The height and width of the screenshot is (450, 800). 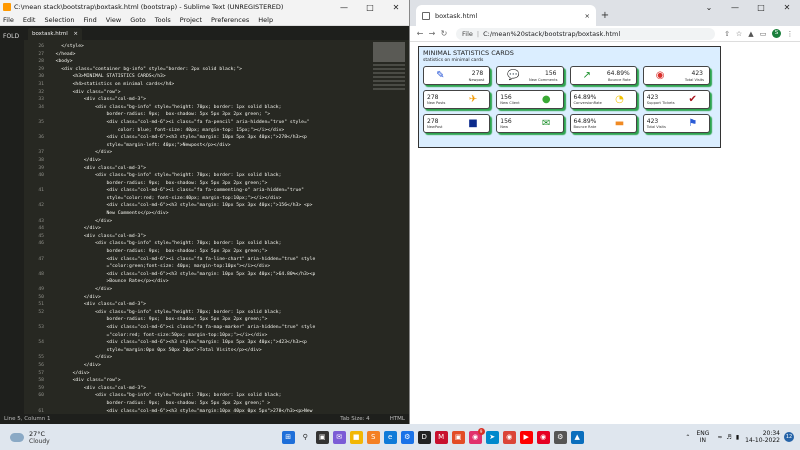 What do you see at coordinates (444, 33) in the screenshot?
I see `reload-icon: ↻` at bounding box center [444, 33].